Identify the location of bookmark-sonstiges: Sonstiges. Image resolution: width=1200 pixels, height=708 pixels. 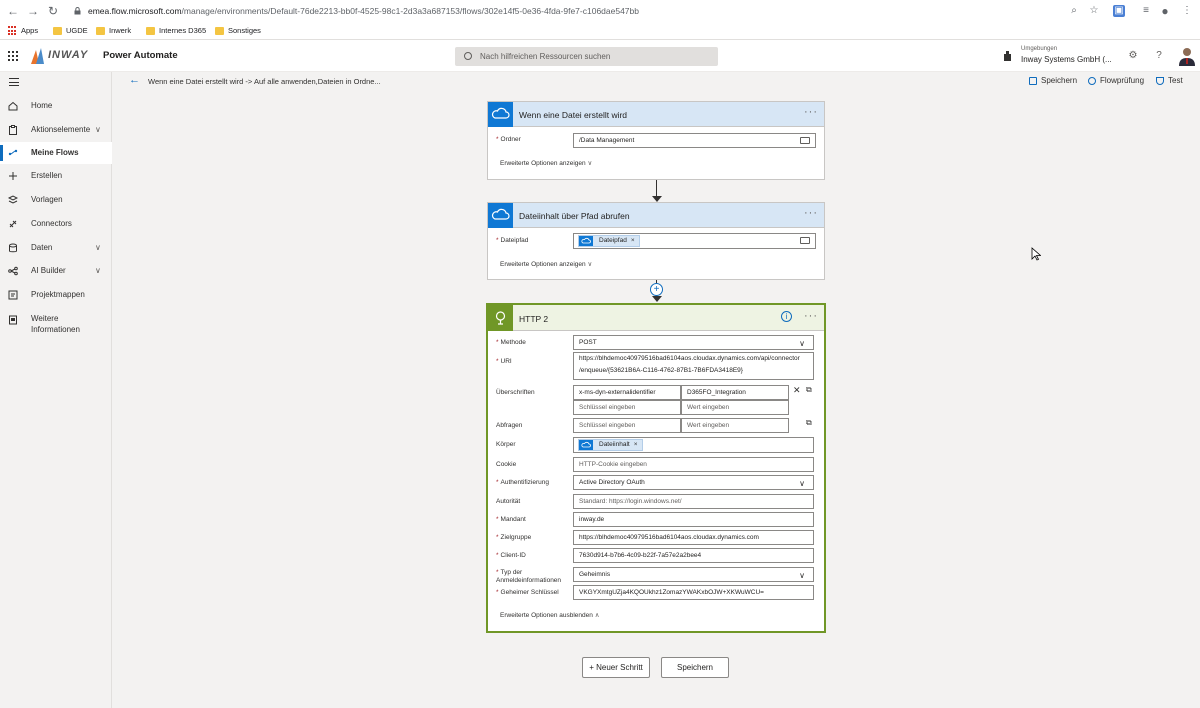
(238, 31).